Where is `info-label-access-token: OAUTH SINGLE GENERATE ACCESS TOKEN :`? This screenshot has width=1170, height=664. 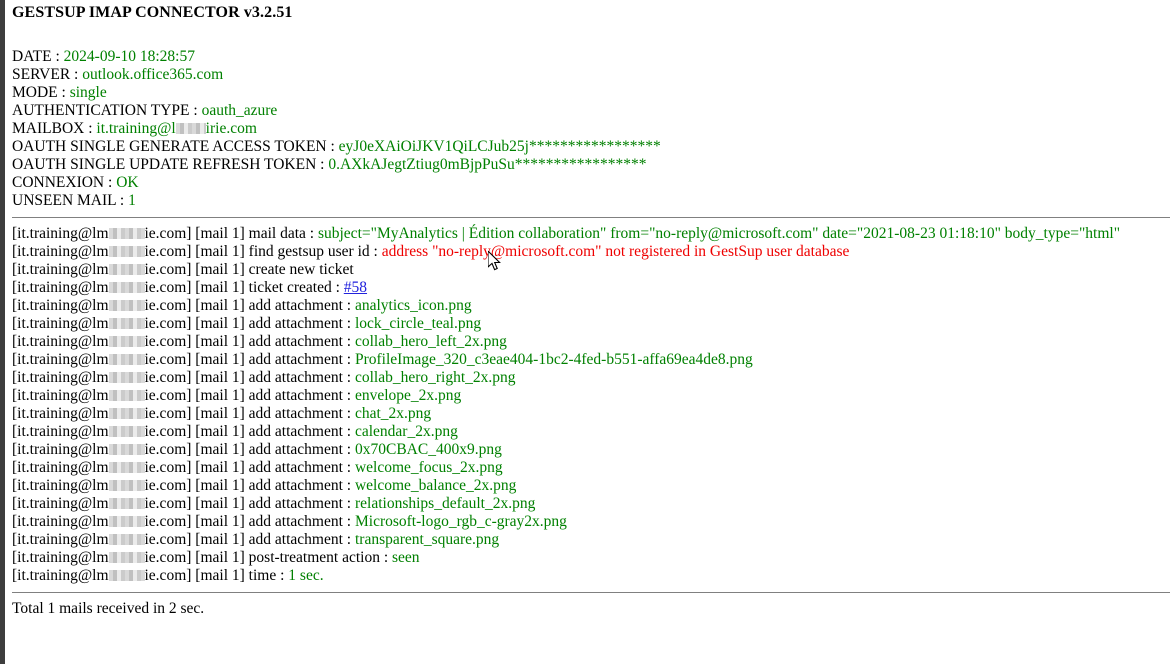 info-label-access-token: OAUTH SINGLE GENERATE ACCESS TOKEN : is located at coordinates (175, 146).